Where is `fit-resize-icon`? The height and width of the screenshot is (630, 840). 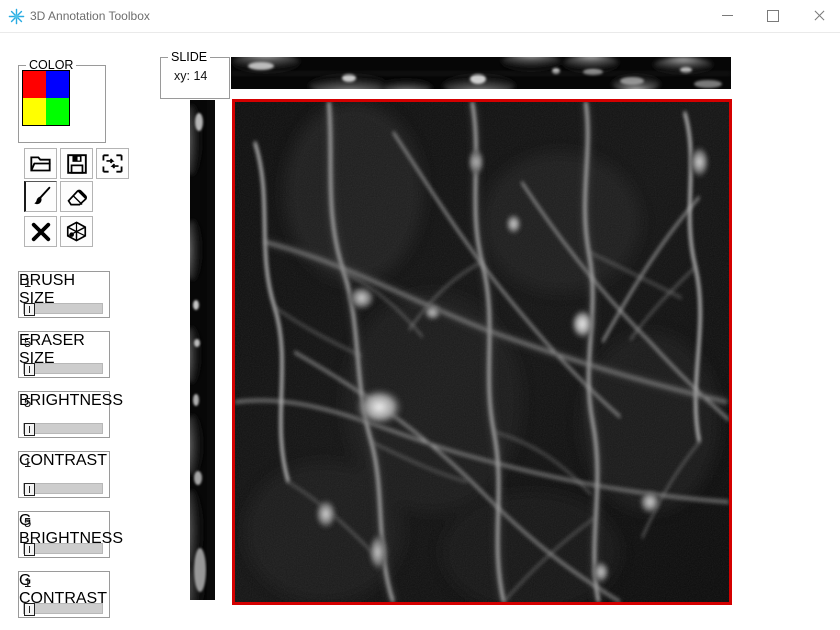
fit-resize-icon is located at coordinates (112, 163).